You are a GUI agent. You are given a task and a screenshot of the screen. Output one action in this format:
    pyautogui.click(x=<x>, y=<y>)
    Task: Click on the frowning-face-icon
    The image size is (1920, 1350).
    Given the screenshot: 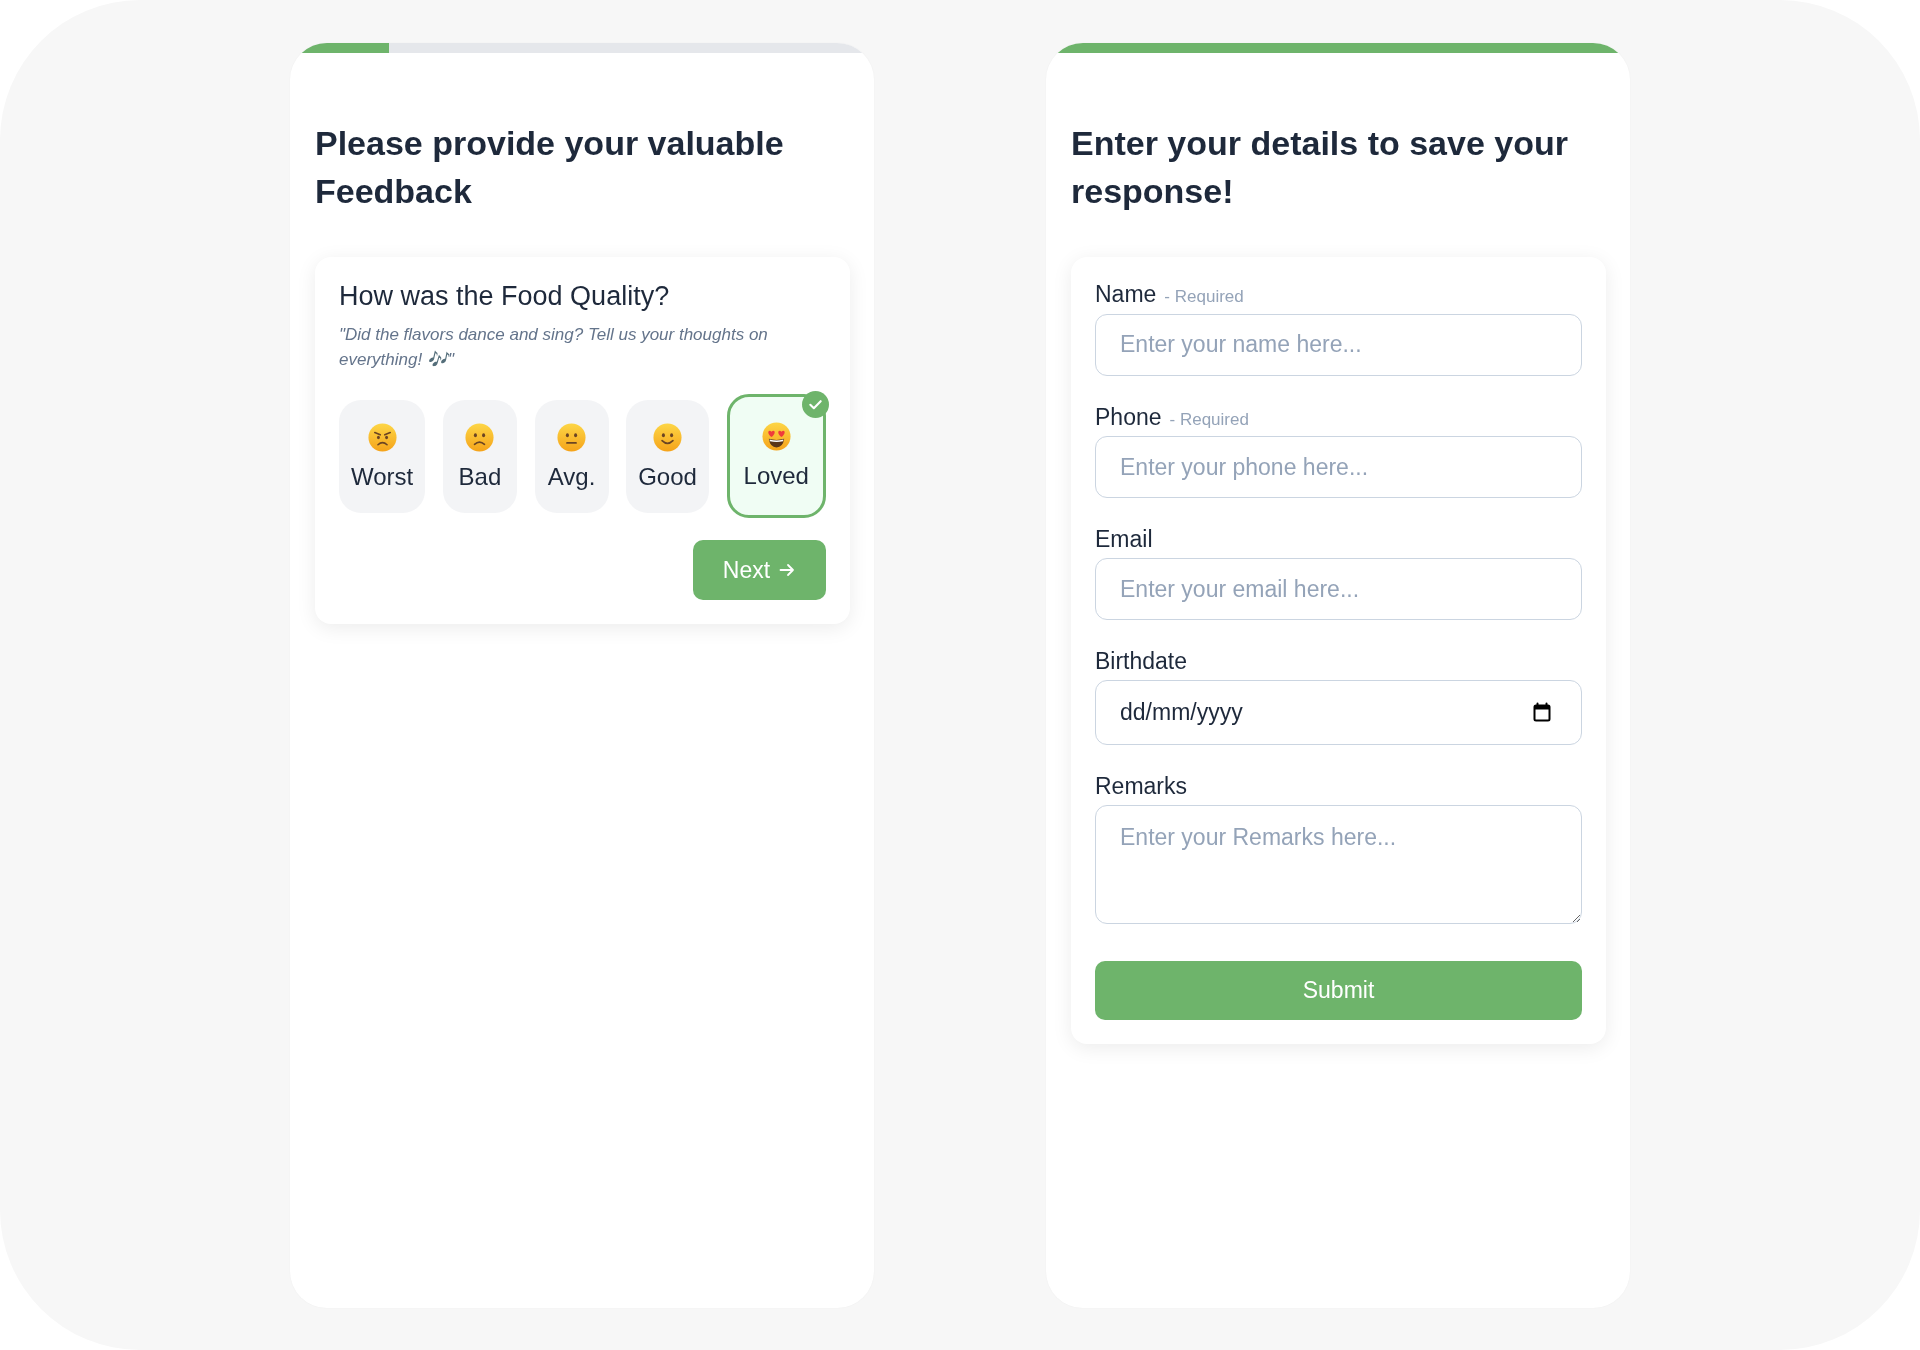 What is the action you would take?
    pyautogui.click(x=480, y=437)
    